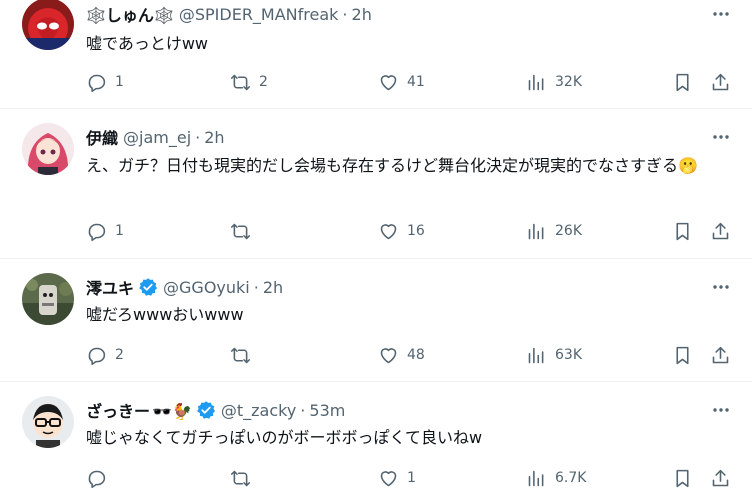  I want to click on like-button: 16, so click(401, 231).